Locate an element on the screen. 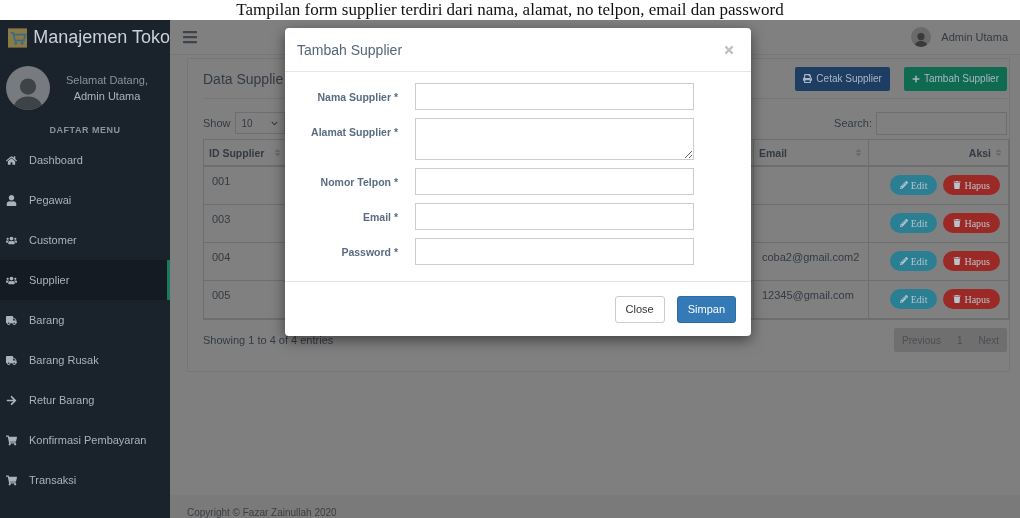  menu-title: DAFTAR MENU is located at coordinates (85, 130).